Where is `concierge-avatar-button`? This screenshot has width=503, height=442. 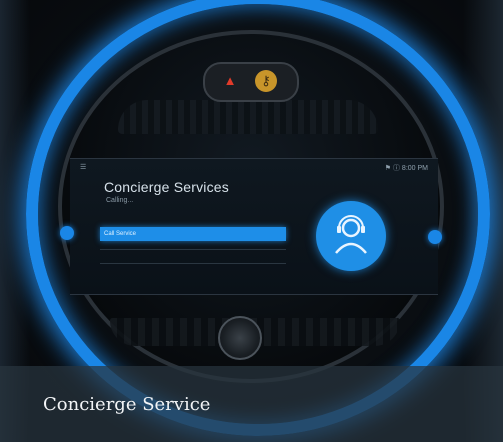 concierge-avatar-button is located at coordinates (351, 236).